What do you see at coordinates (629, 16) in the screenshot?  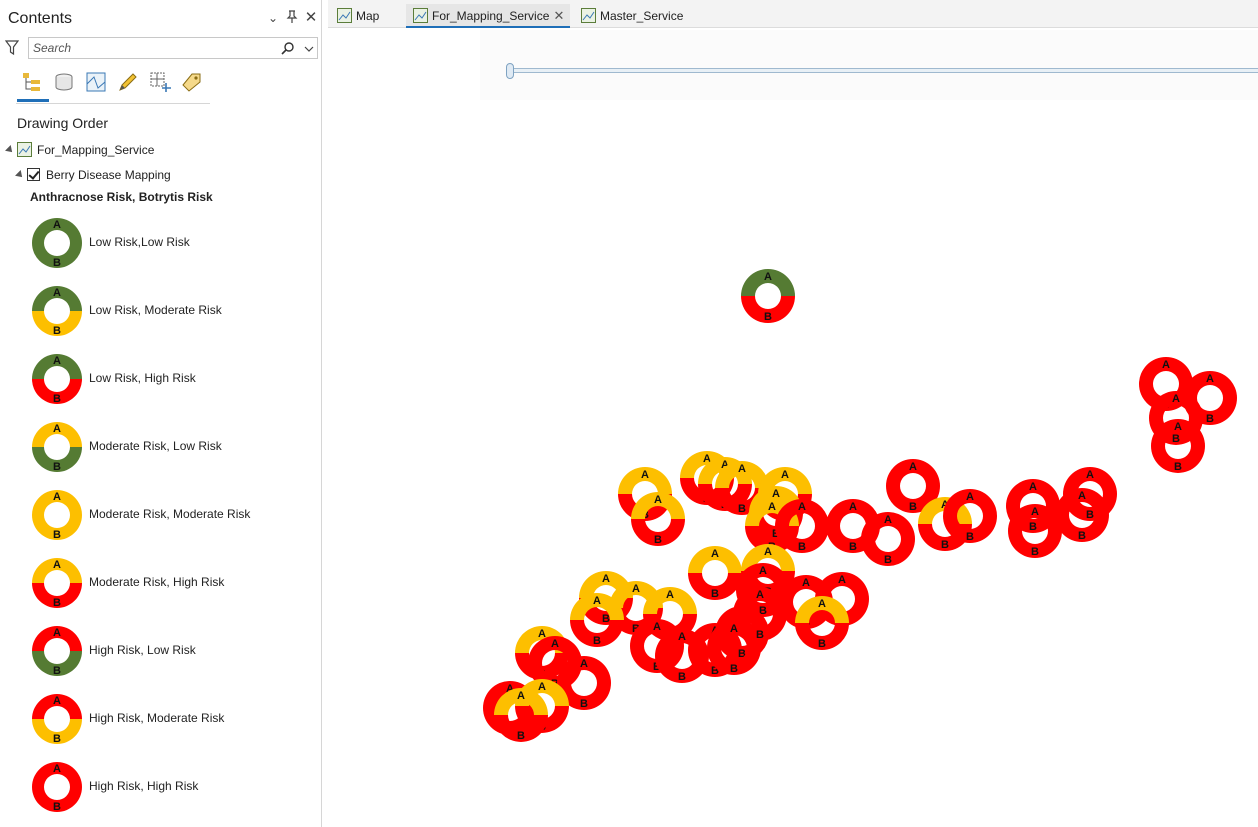 I see `tab-master-service: Master_Service` at bounding box center [629, 16].